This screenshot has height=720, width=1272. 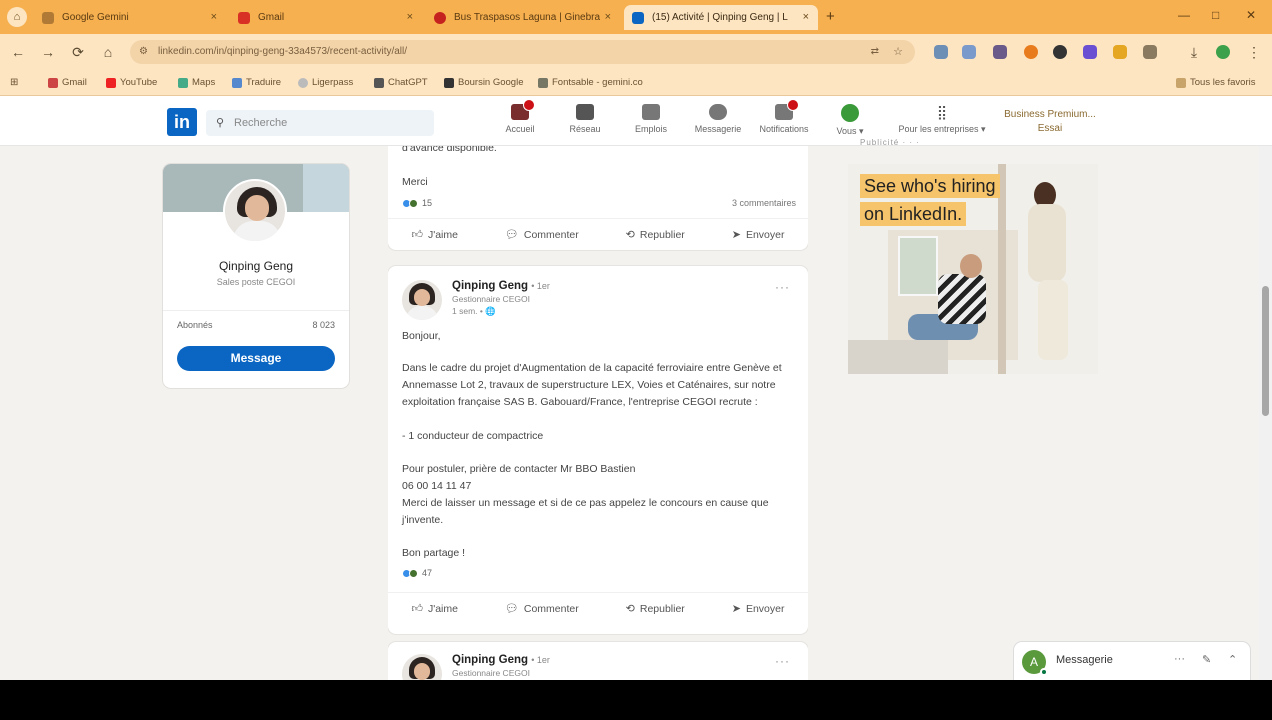 I want to click on new-tab-button: +, so click(x=830, y=16).